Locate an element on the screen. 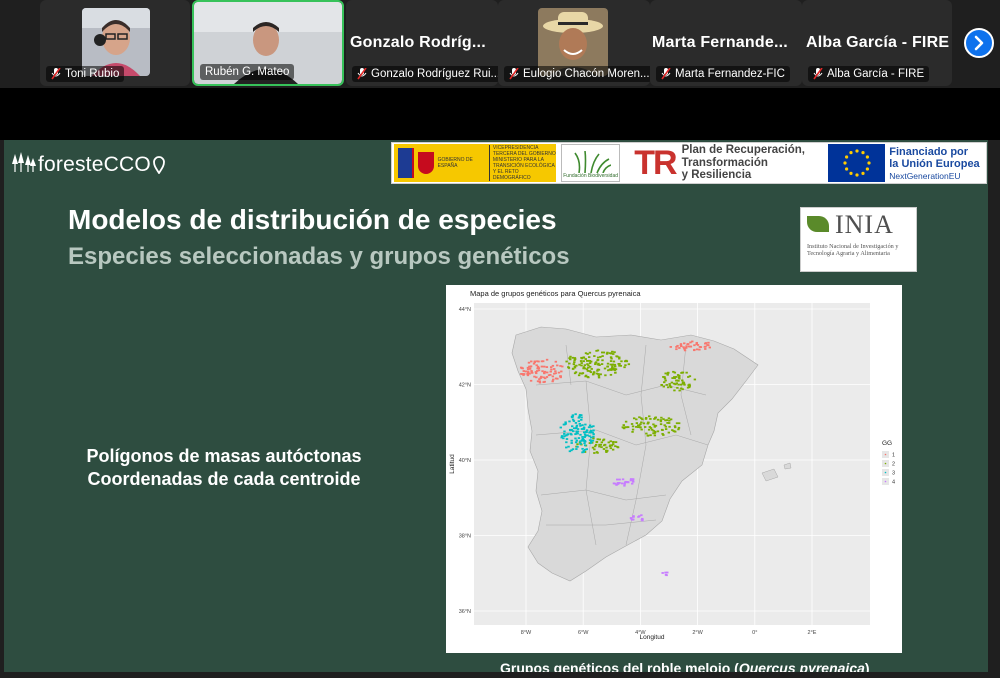  participant-tile-alba: Alba García - FIRE Alba García - FIRE is located at coordinates (877, 43).